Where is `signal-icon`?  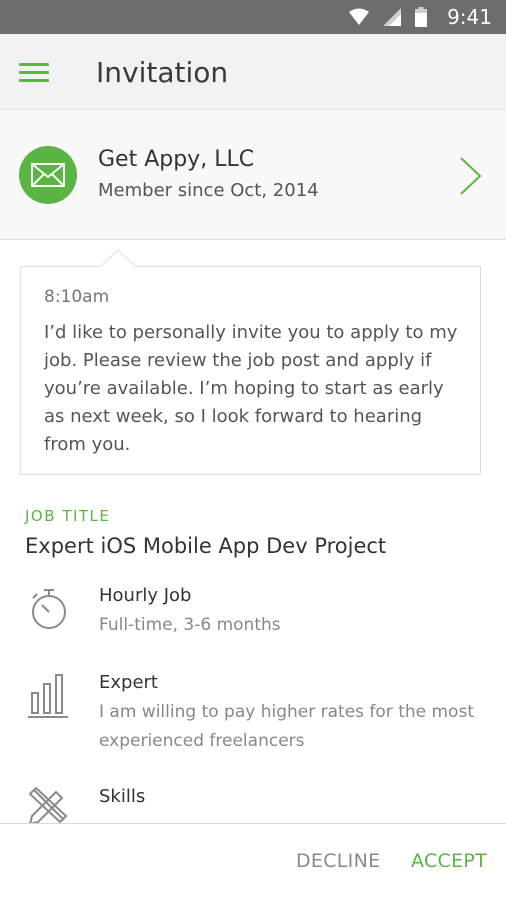
signal-icon is located at coordinates (392, 17).